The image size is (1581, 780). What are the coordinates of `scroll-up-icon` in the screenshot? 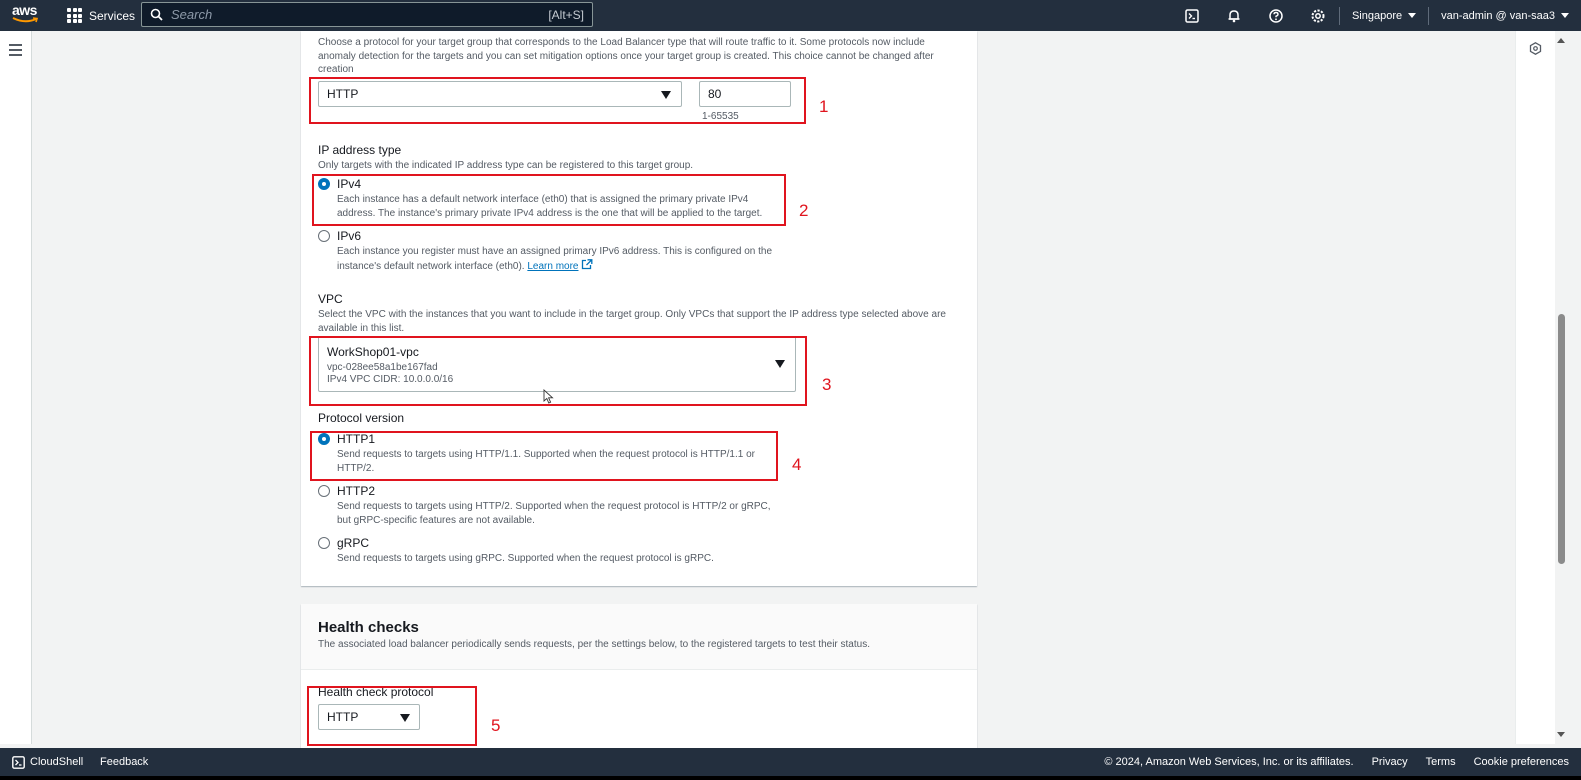 It's located at (1561, 40).